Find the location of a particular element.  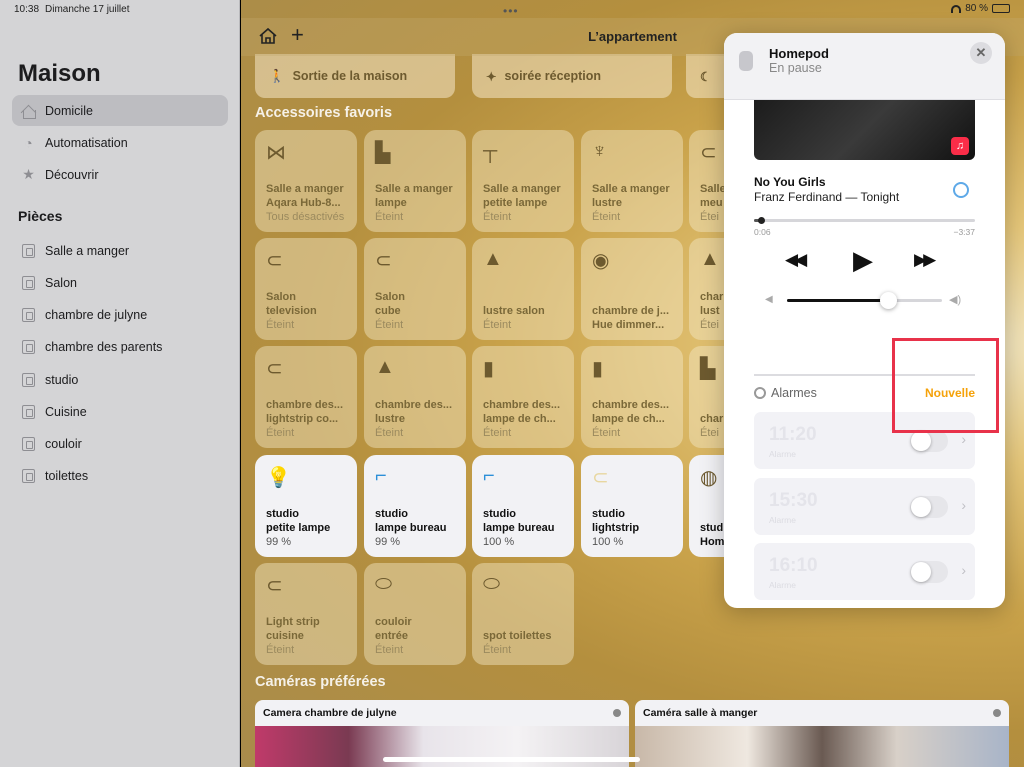

playback-progress is located at coordinates (864, 220).